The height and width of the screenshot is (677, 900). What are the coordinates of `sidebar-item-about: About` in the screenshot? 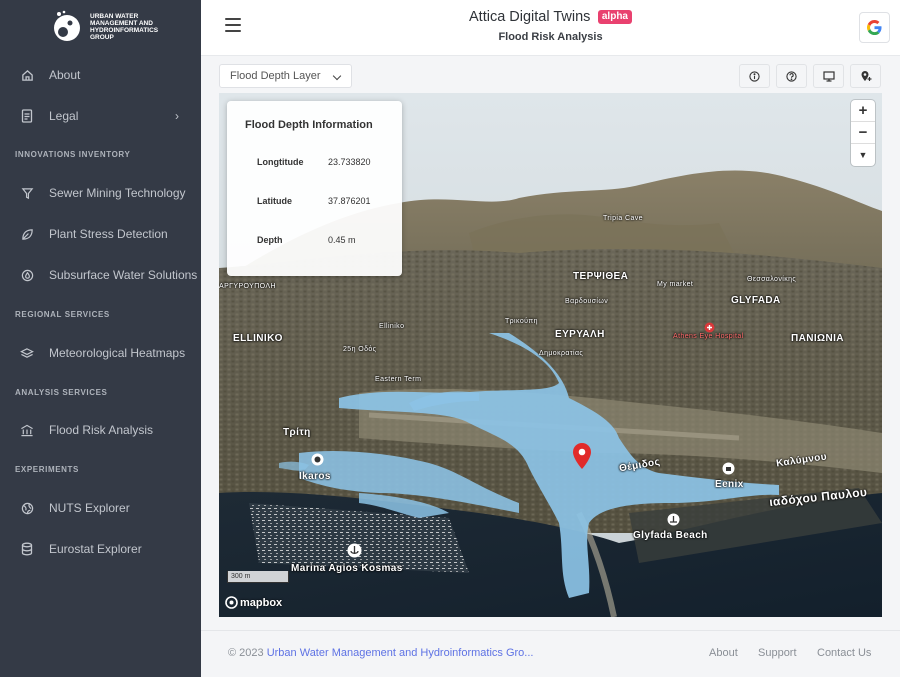 It's located at (100, 75).